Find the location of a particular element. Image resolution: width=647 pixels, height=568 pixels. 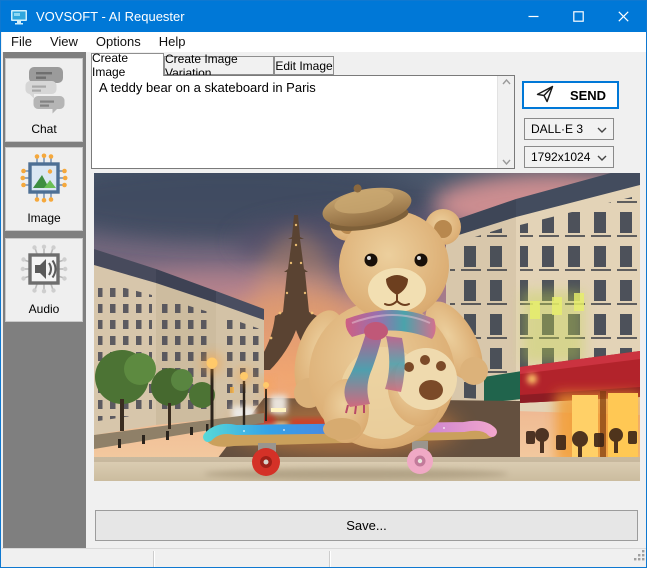

menu-view: View is located at coordinates (64, 42).